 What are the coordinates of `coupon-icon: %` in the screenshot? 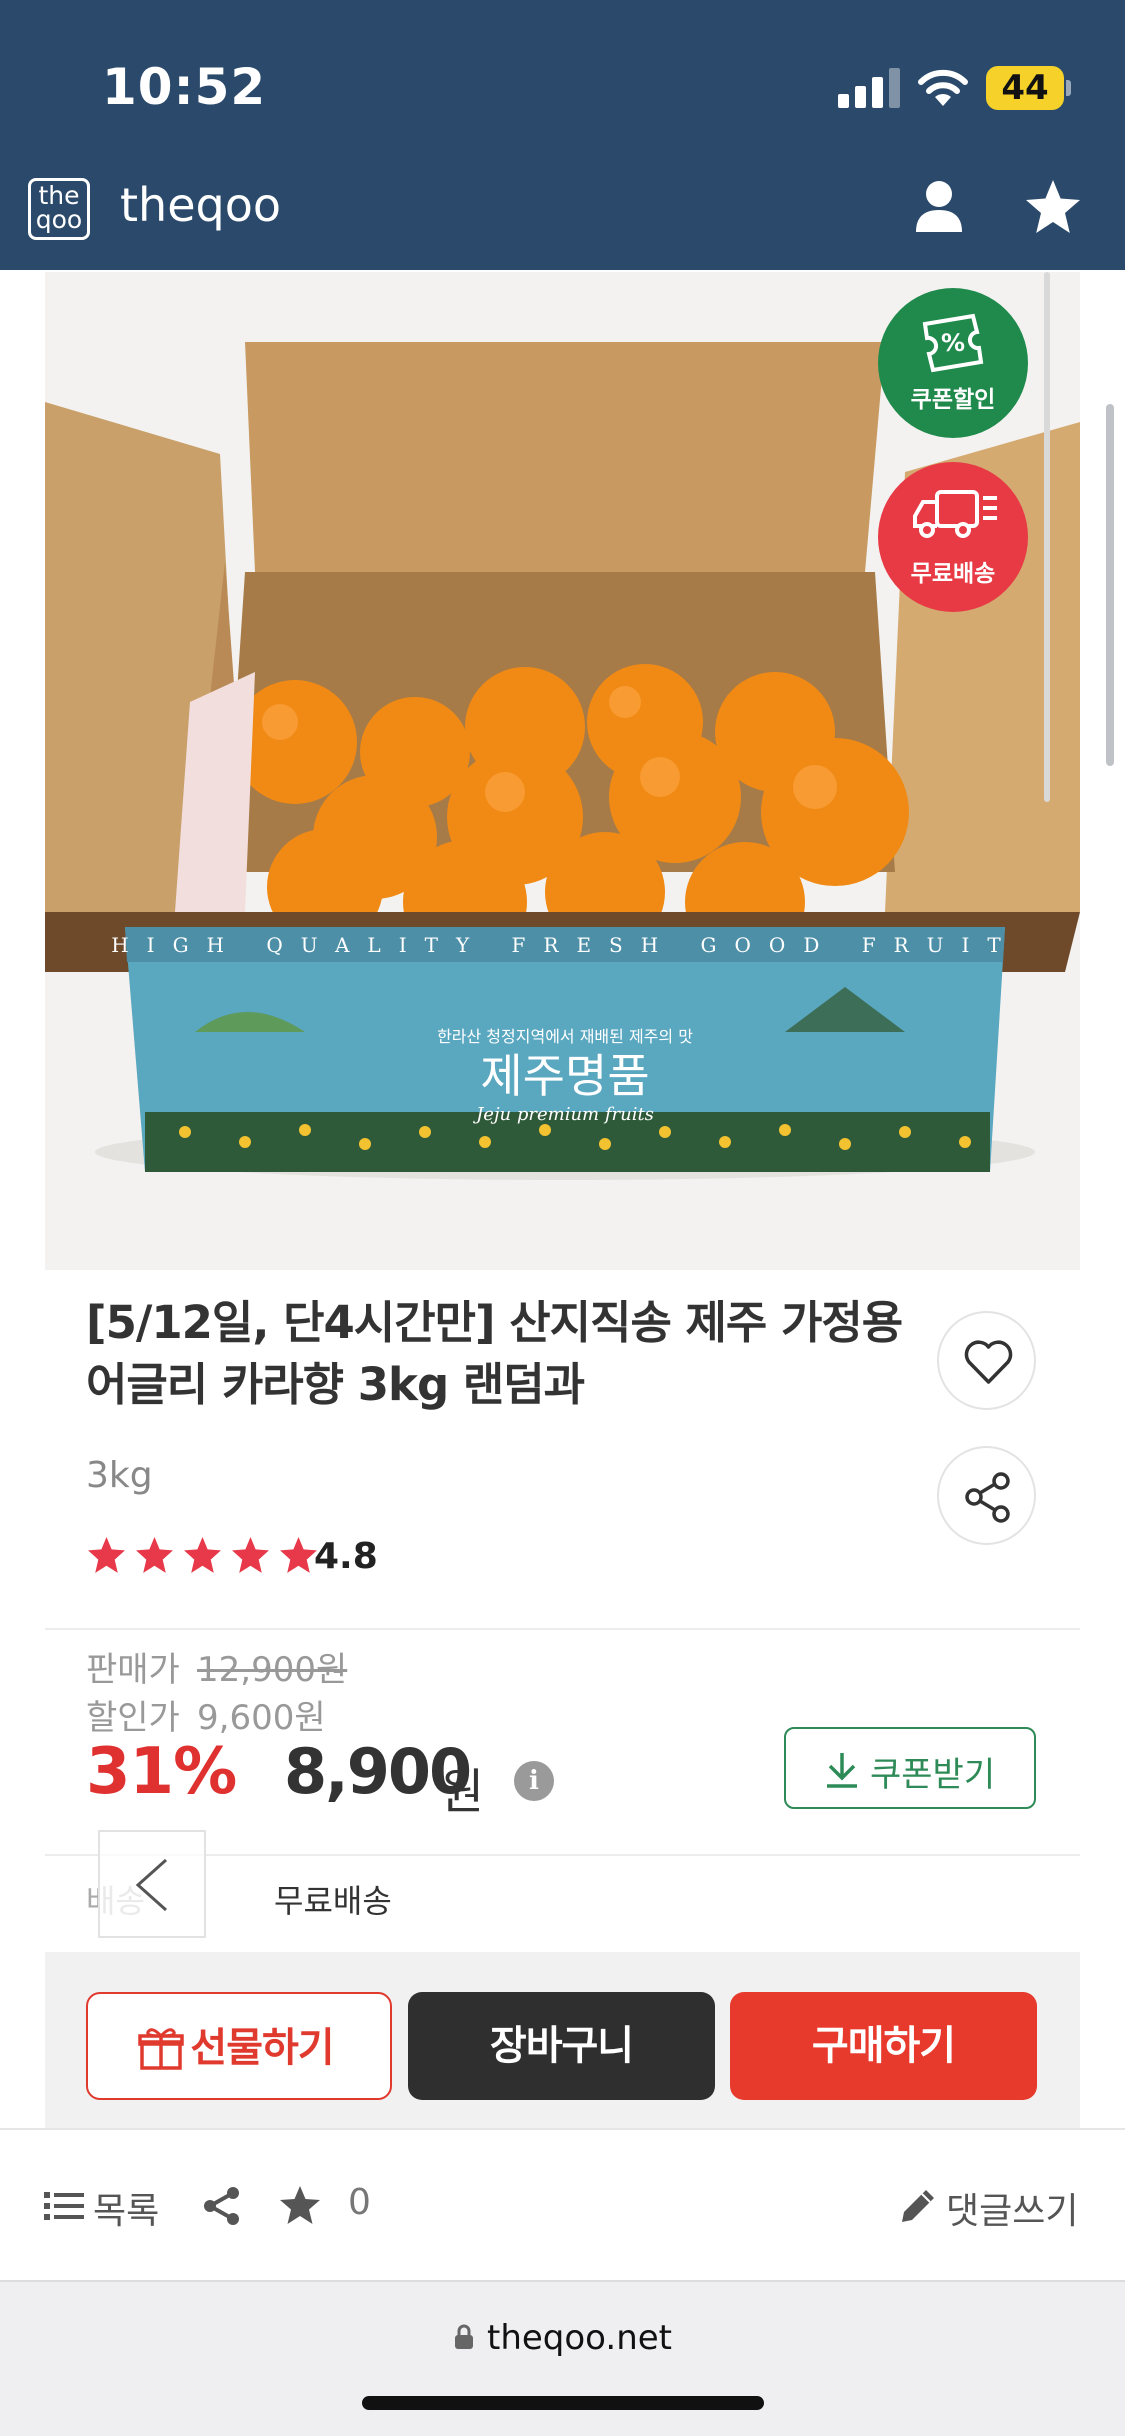 It's located at (953, 343).